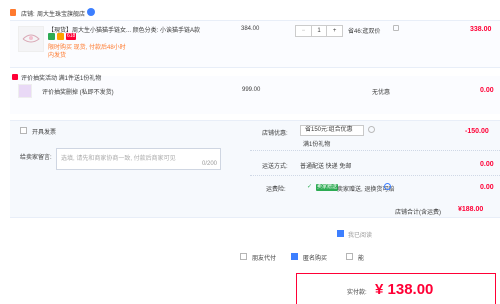 The height and width of the screenshot is (304, 500). Describe the element at coordinates (15, 77) in the screenshot. I see `gift-icon` at that location.